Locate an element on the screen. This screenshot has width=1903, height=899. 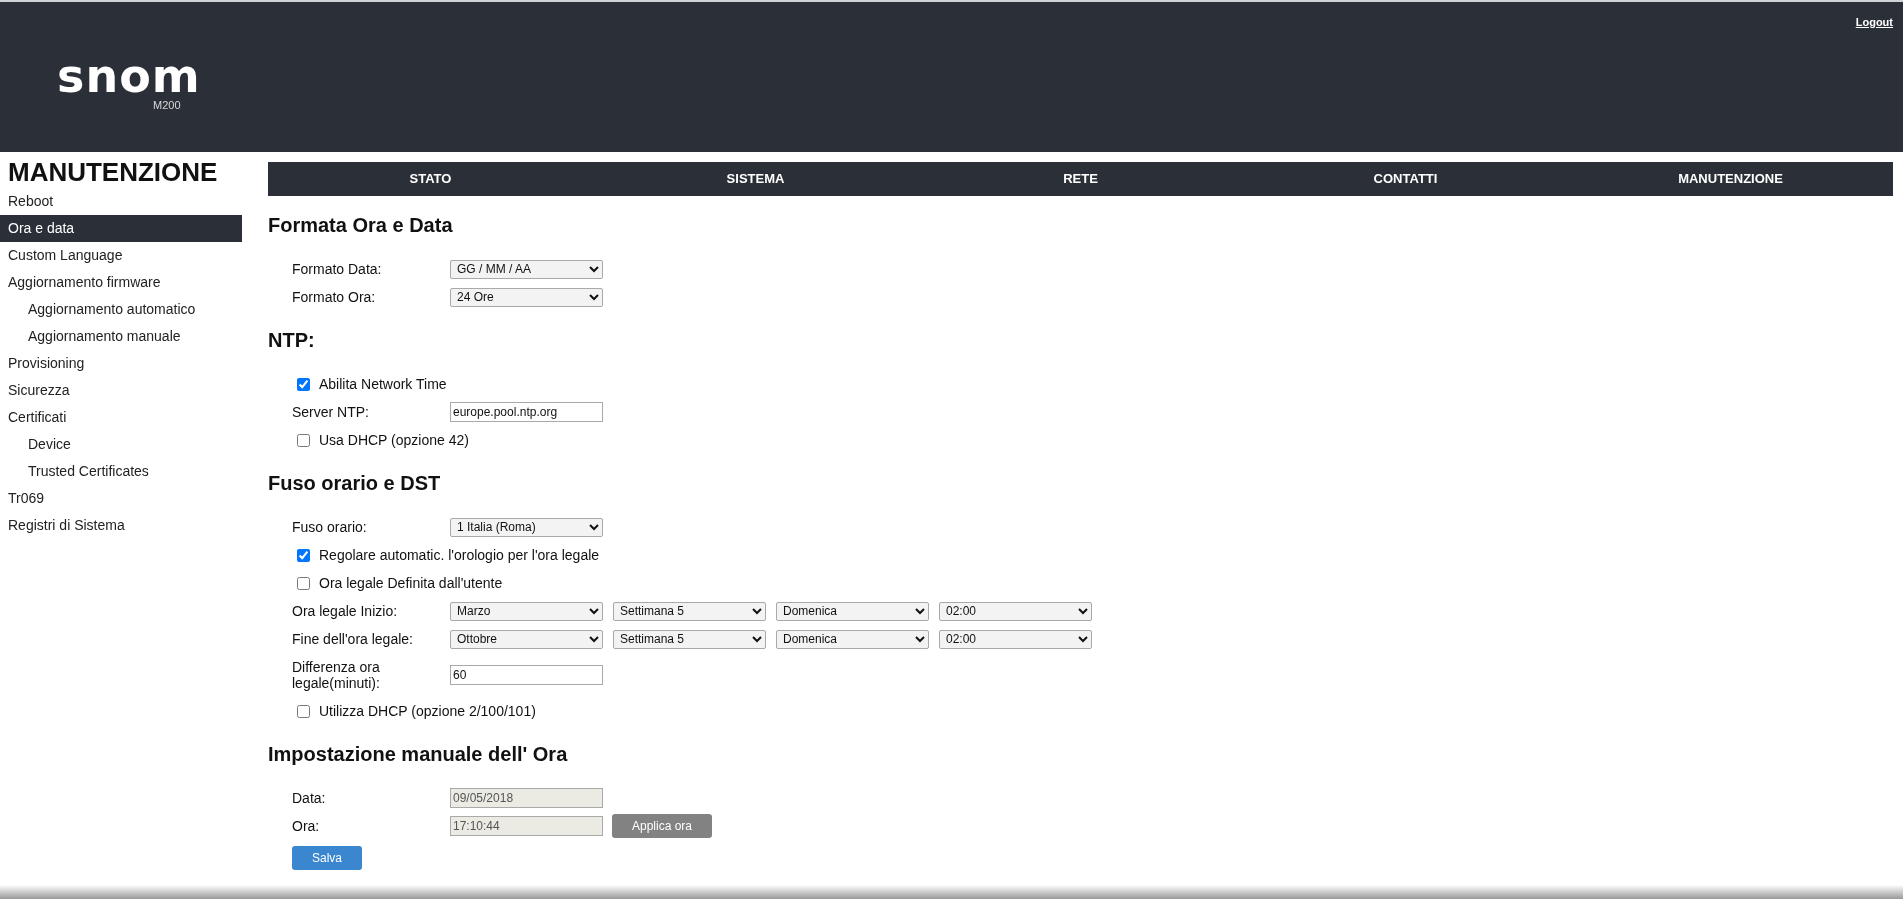
sidebar-item: Reboot is located at coordinates (121, 201).